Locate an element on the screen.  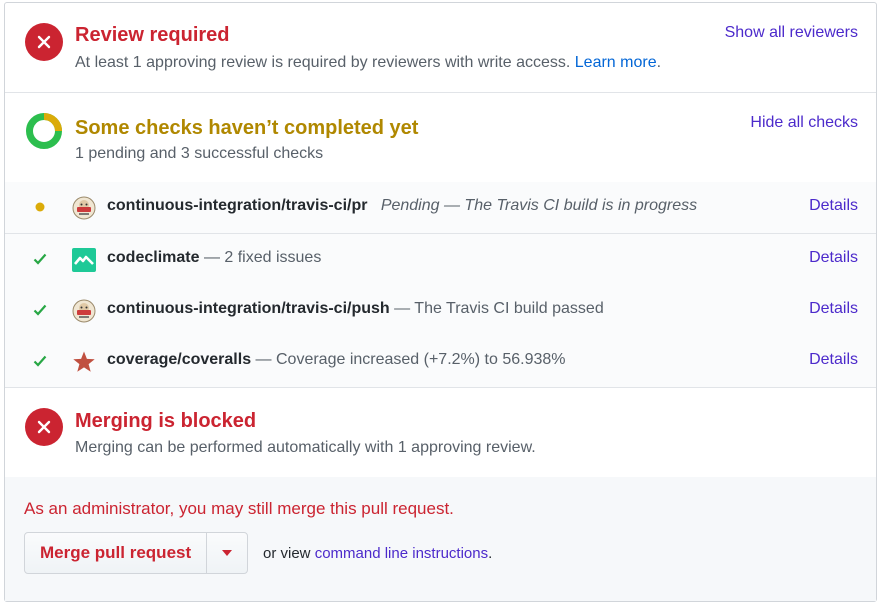
codeclimate-logo-icon is located at coordinates (84, 260).